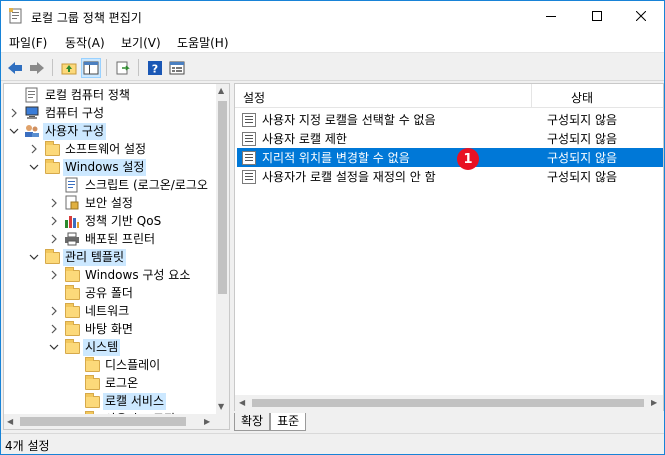  I want to click on column-header-setting: 설정, so click(254, 97).